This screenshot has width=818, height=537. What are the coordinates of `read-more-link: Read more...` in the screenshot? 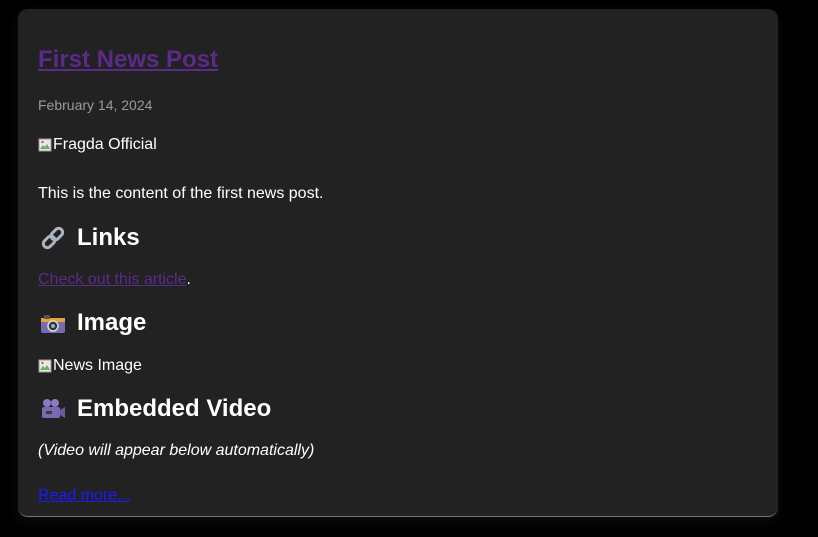 It's located at (84, 496).